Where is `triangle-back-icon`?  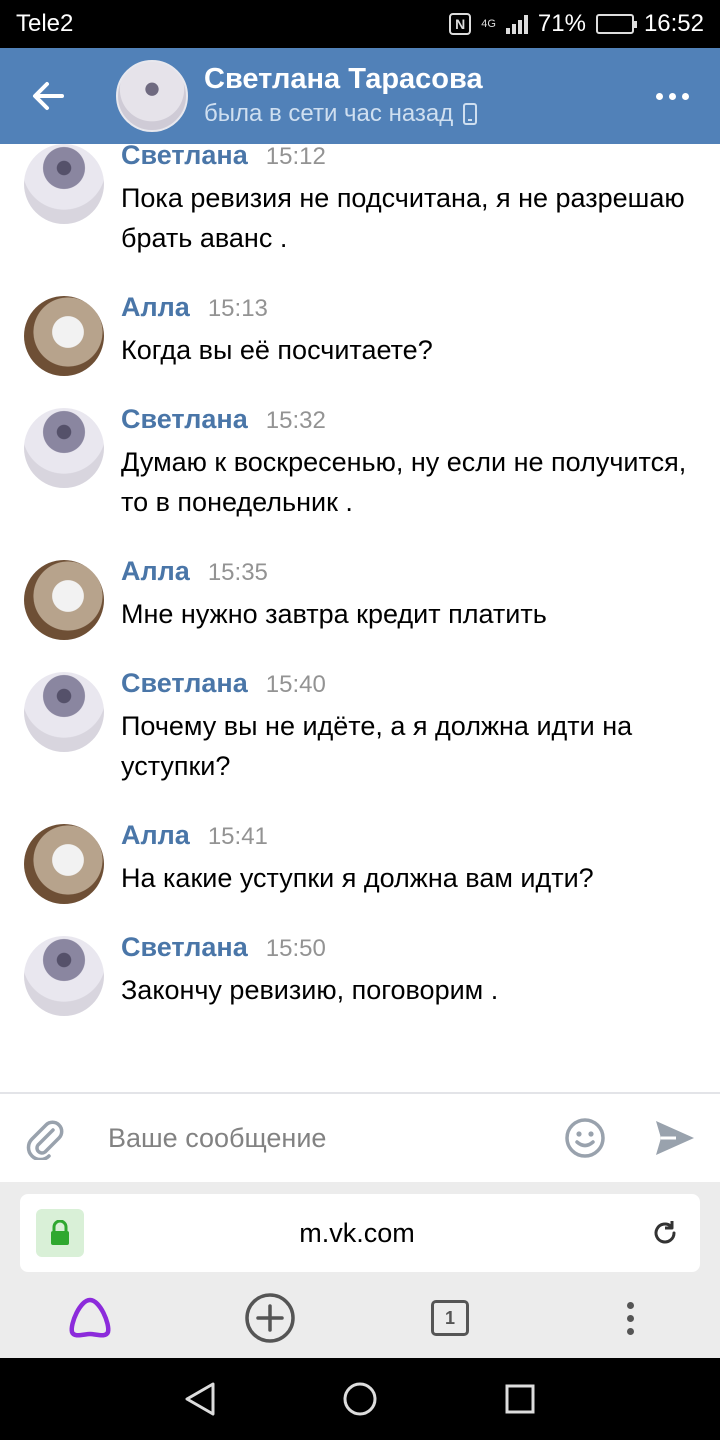 triangle-back-icon is located at coordinates (200, 1399).